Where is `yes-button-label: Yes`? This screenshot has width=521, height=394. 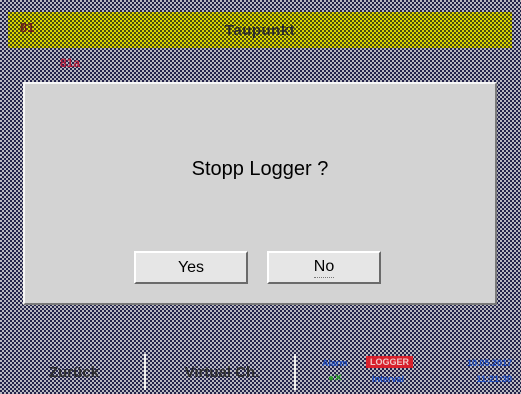
yes-button-label: Yes is located at coordinates (191, 267).